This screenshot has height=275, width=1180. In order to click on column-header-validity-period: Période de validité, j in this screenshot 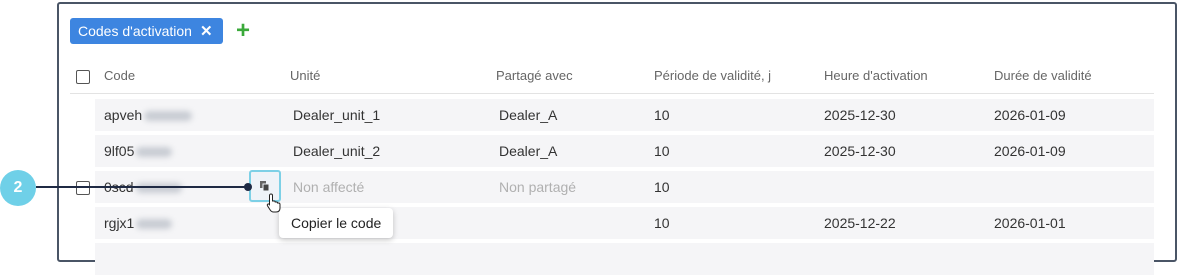, I will do `click(712, 76)`.